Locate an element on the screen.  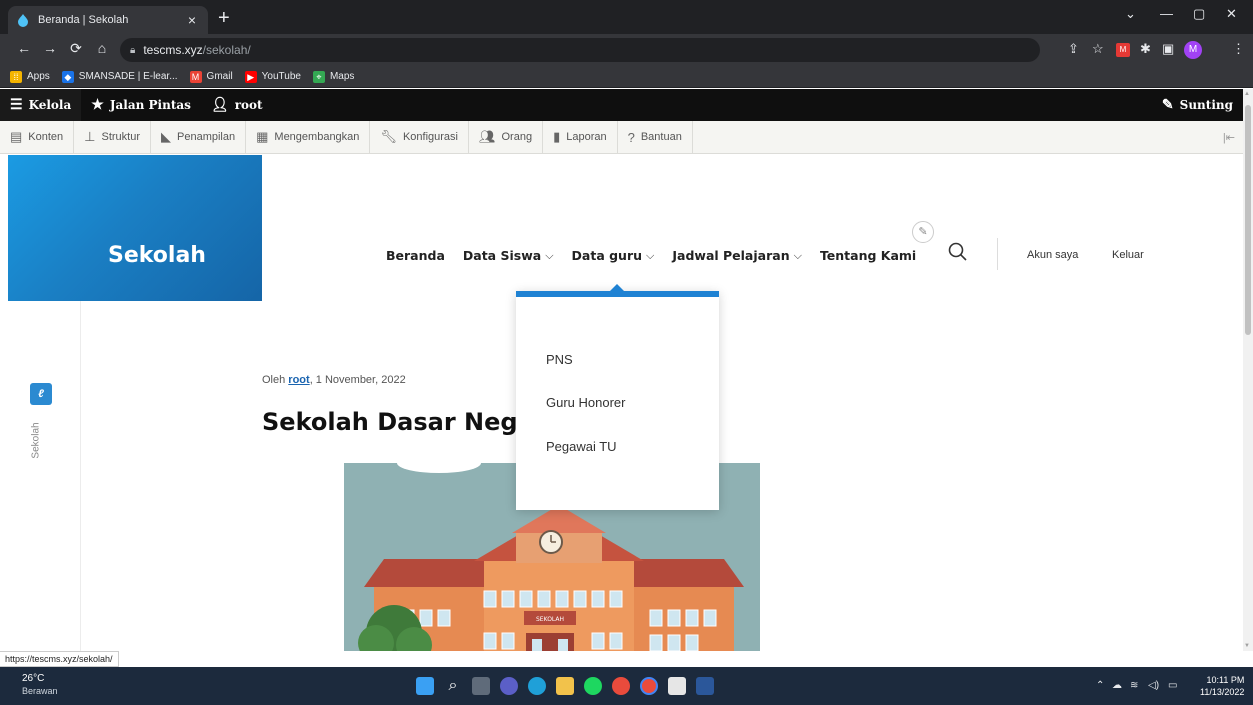
edit-button: ✎ Sunting is located at coordinates (1197, 105).